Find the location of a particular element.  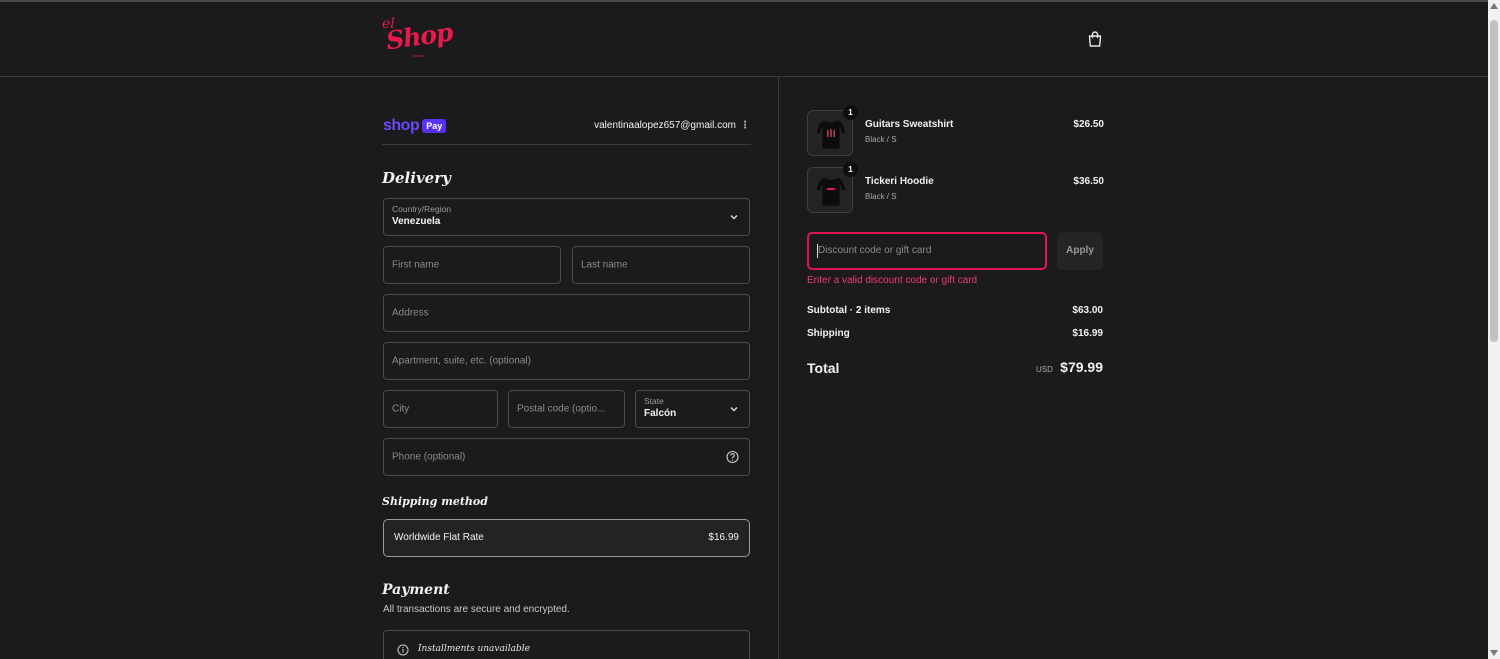

total-currency: USD is located at coordinates (1044, 369).